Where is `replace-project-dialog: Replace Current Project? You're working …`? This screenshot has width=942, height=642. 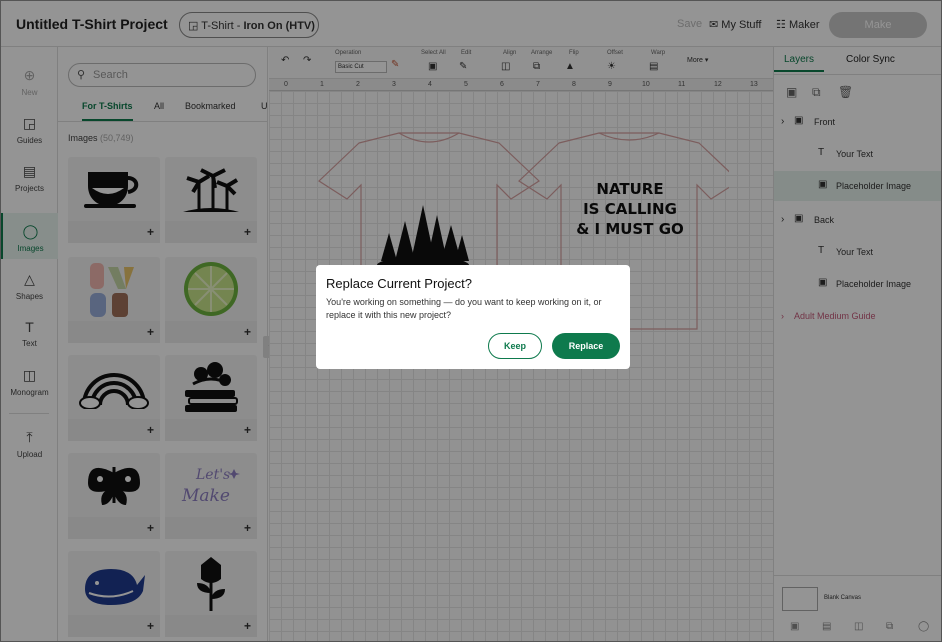 replace-project-dialog: Replace Current Project? You're working … is located at coordinates (473, 317).